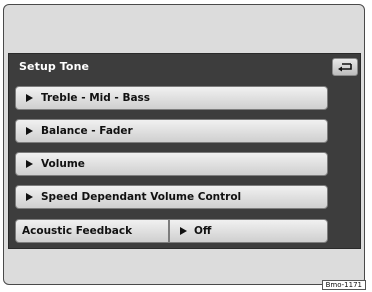  I want to click on acoustic-feedback-toggle: Off, so click(248, 231).